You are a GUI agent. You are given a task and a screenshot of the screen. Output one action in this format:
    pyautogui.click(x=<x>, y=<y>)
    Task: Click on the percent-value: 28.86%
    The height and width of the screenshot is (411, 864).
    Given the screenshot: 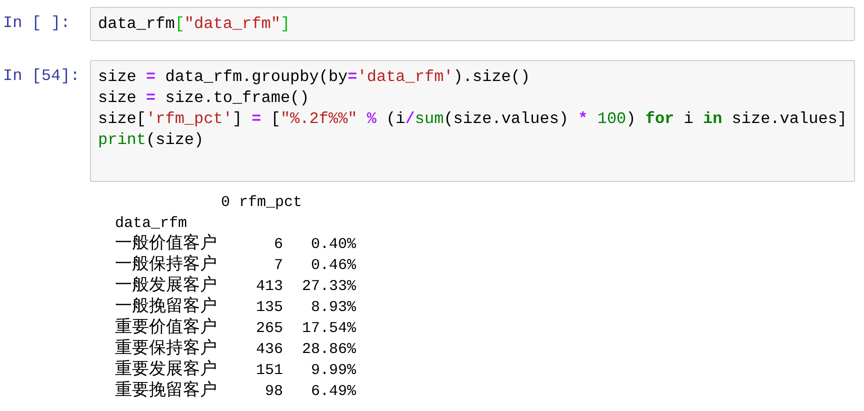 What is the action you would take?
    pyautogui.click(x=329, y=349)
    